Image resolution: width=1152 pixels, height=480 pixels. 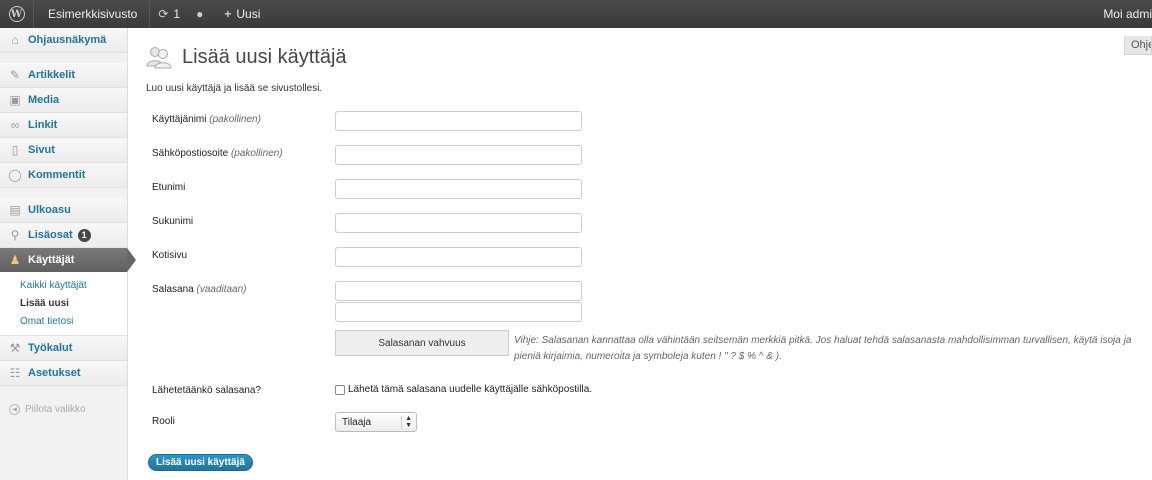 I want to click on send-password-label: Lähetetäänkö salasana?, so click(x=206, y=390).